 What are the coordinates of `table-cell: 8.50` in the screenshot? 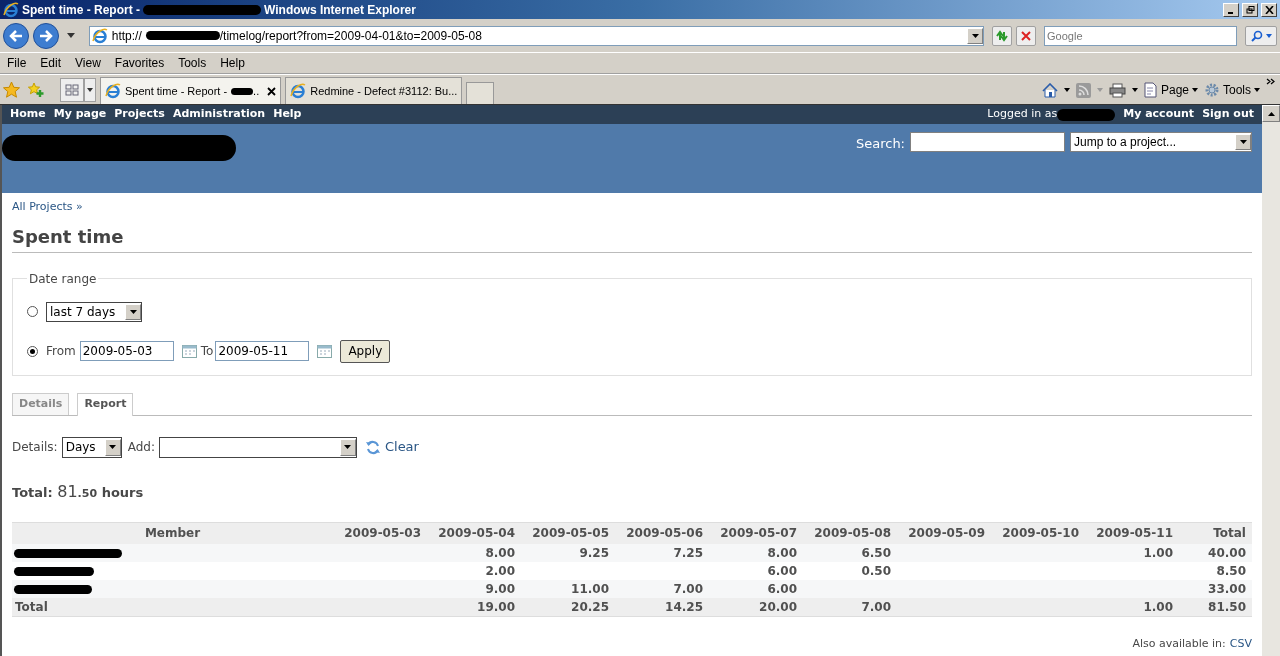 It's located at (1231, 571).